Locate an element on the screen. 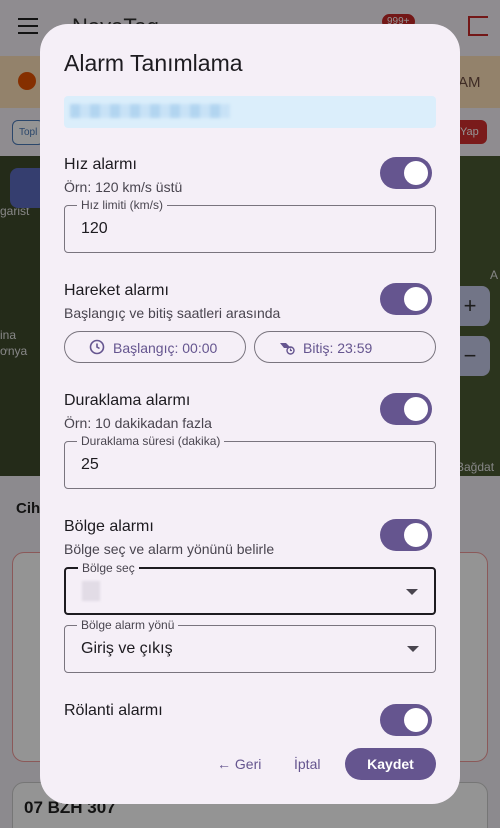 The width and height of the screenshot is (500, 828). end-time-label: Bitiş: 23:59 is located at coordinates (338, 348).